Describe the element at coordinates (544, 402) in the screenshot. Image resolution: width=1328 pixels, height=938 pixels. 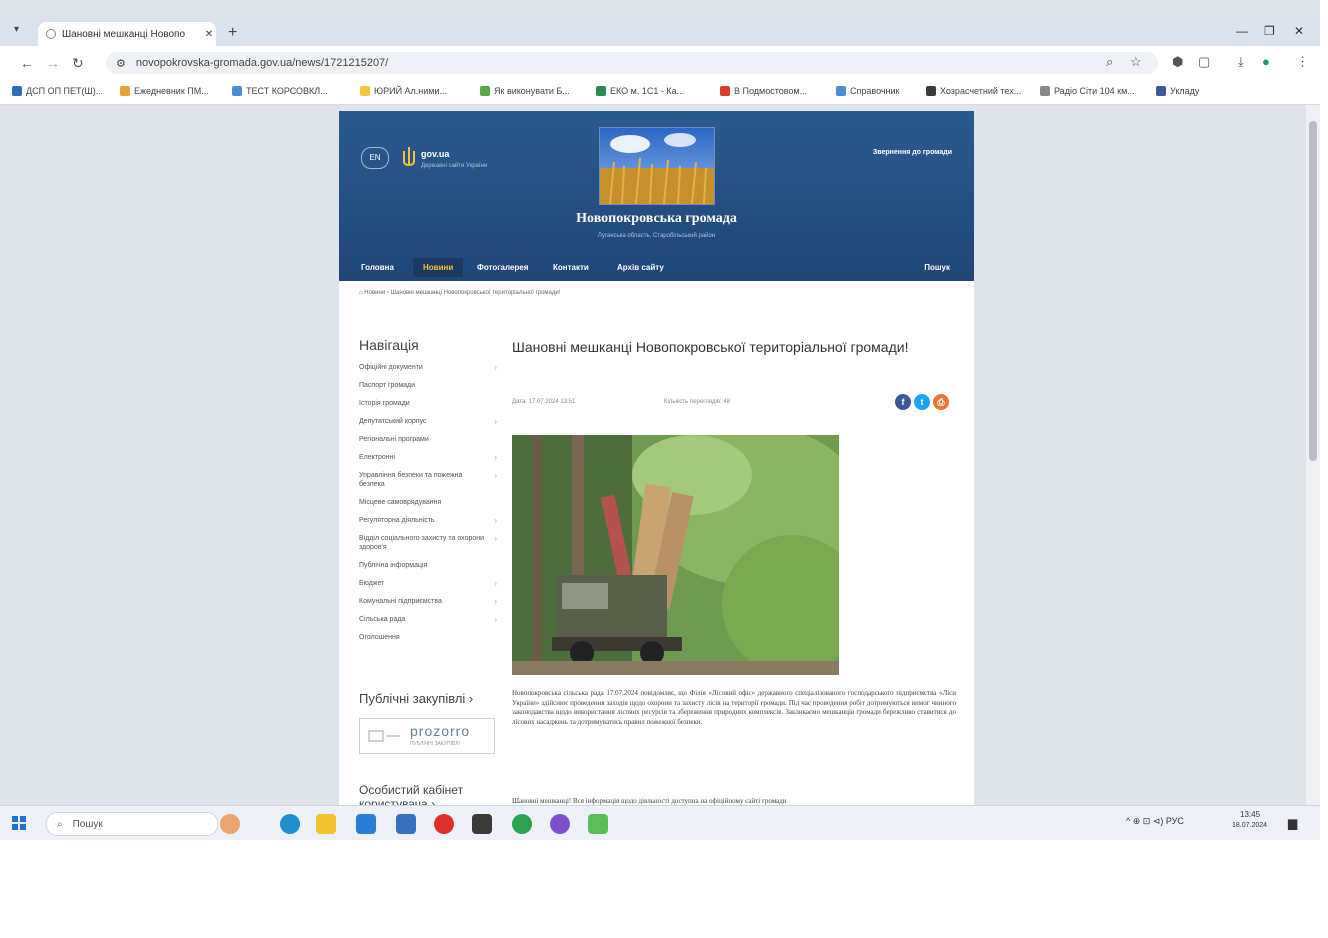
I see `article-date: Дата: 17.07.2024 13:51` at that location.